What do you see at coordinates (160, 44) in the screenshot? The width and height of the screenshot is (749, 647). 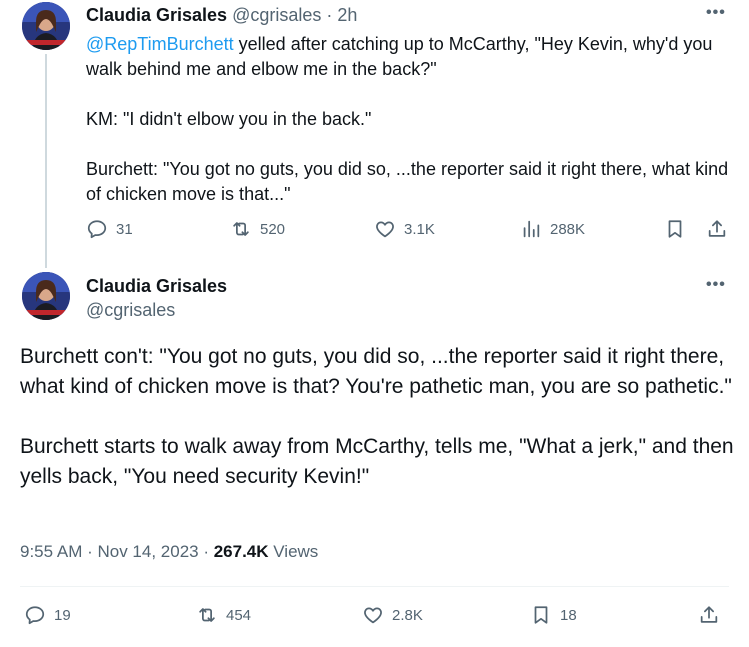 I see `mention-link: @RepTimBurchett` at bounding box center [160, 44].